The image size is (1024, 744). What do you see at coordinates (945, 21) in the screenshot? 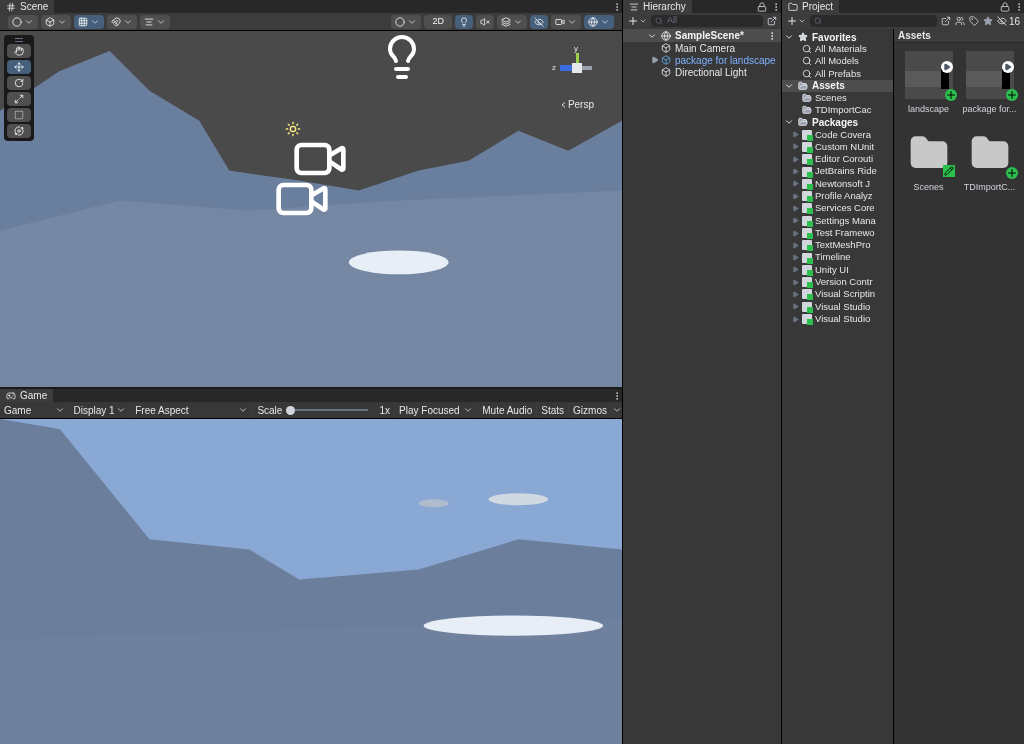
I see `search-options-icon` at bounding box center [945, 21].